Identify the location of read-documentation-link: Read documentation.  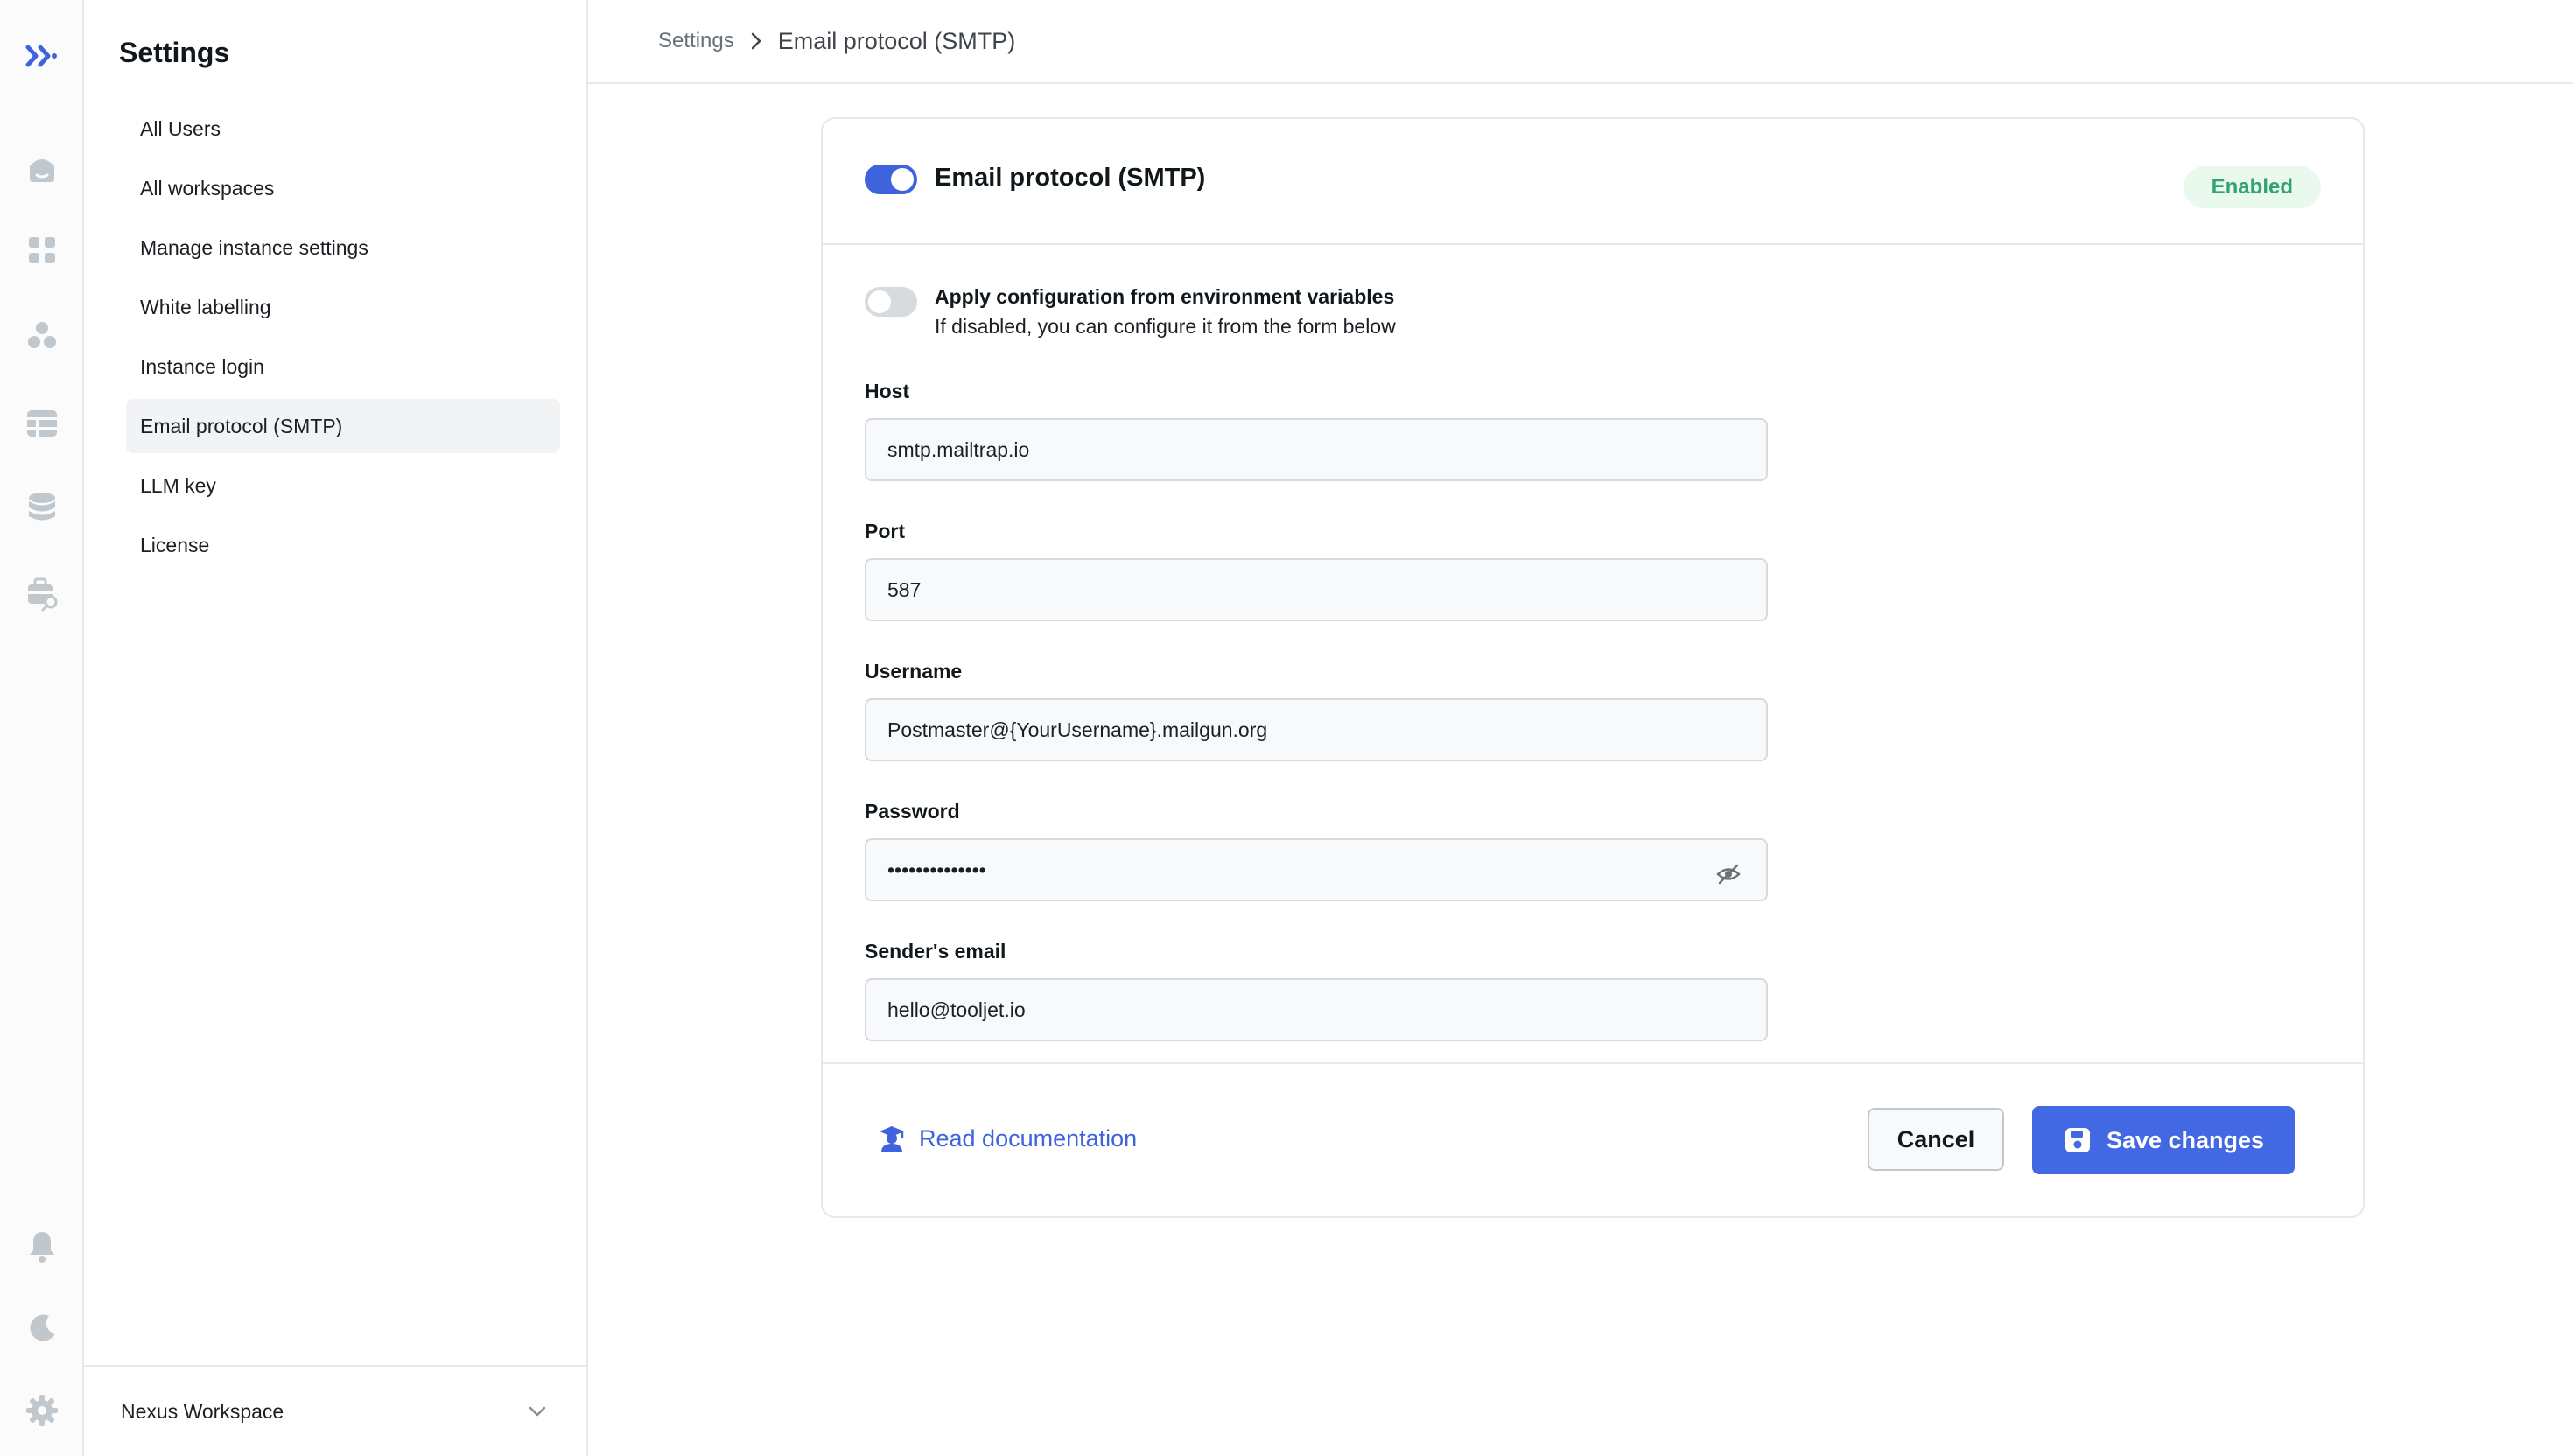
(1007, 1138).